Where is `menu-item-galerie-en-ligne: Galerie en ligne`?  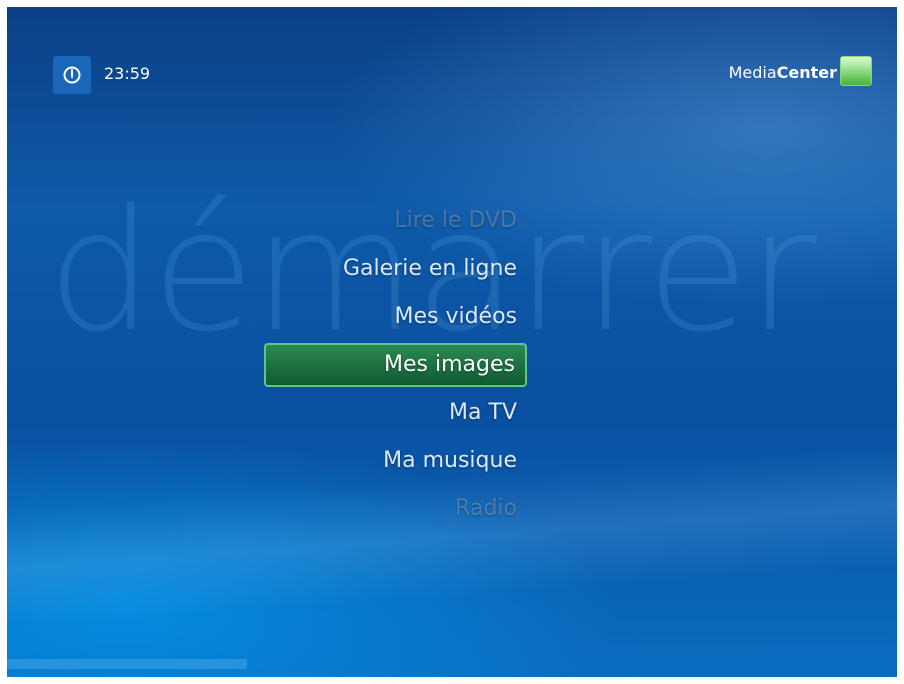
menu-item-galerie-en-ligne: Galerie en ligne is located at coordinates (395, 269).